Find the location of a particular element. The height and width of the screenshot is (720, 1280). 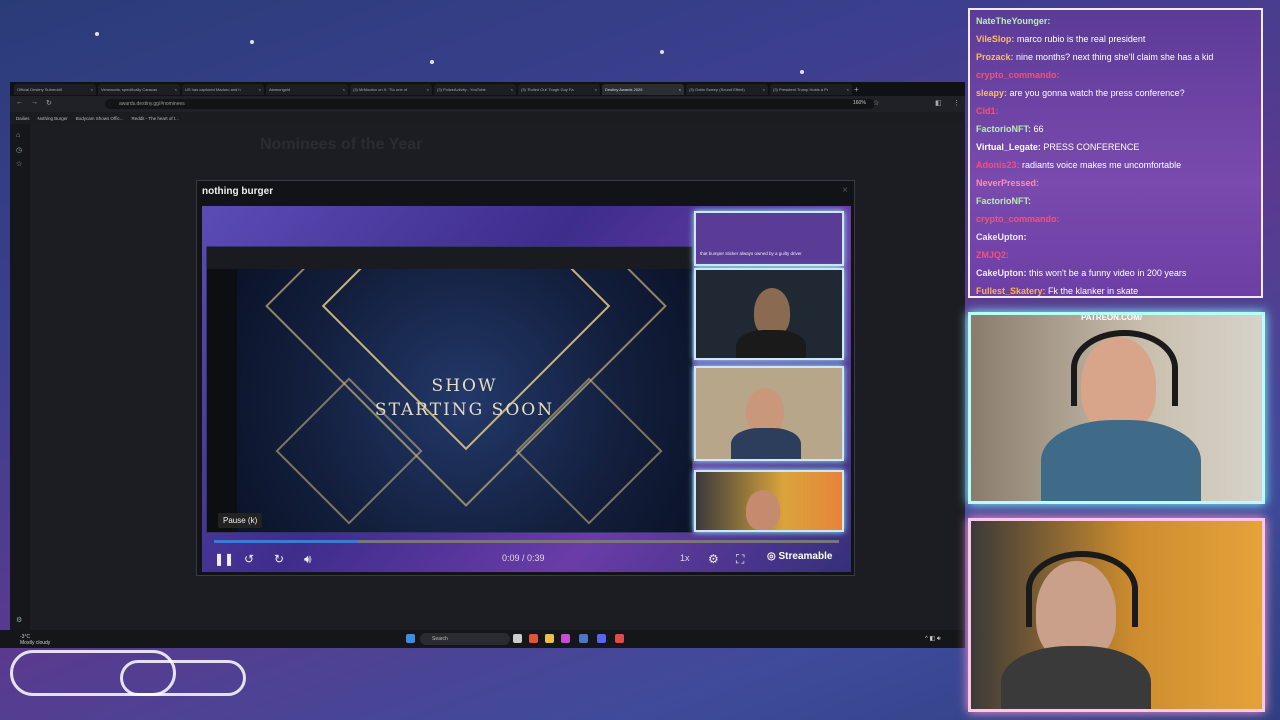

folder-icon is located at coordinates (549, 638).